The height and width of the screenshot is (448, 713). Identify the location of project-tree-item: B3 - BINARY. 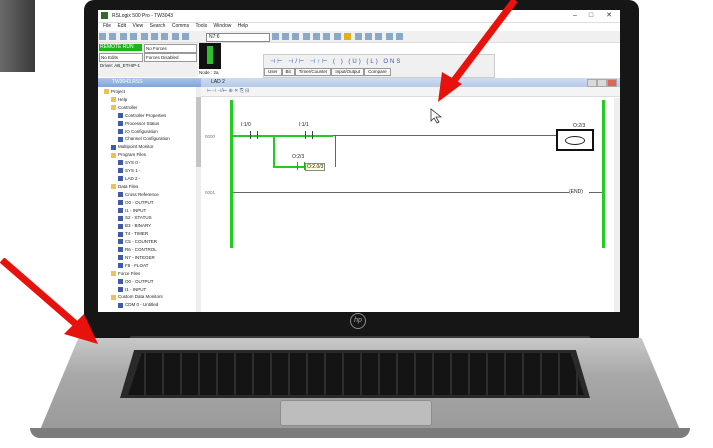
(134, 226).